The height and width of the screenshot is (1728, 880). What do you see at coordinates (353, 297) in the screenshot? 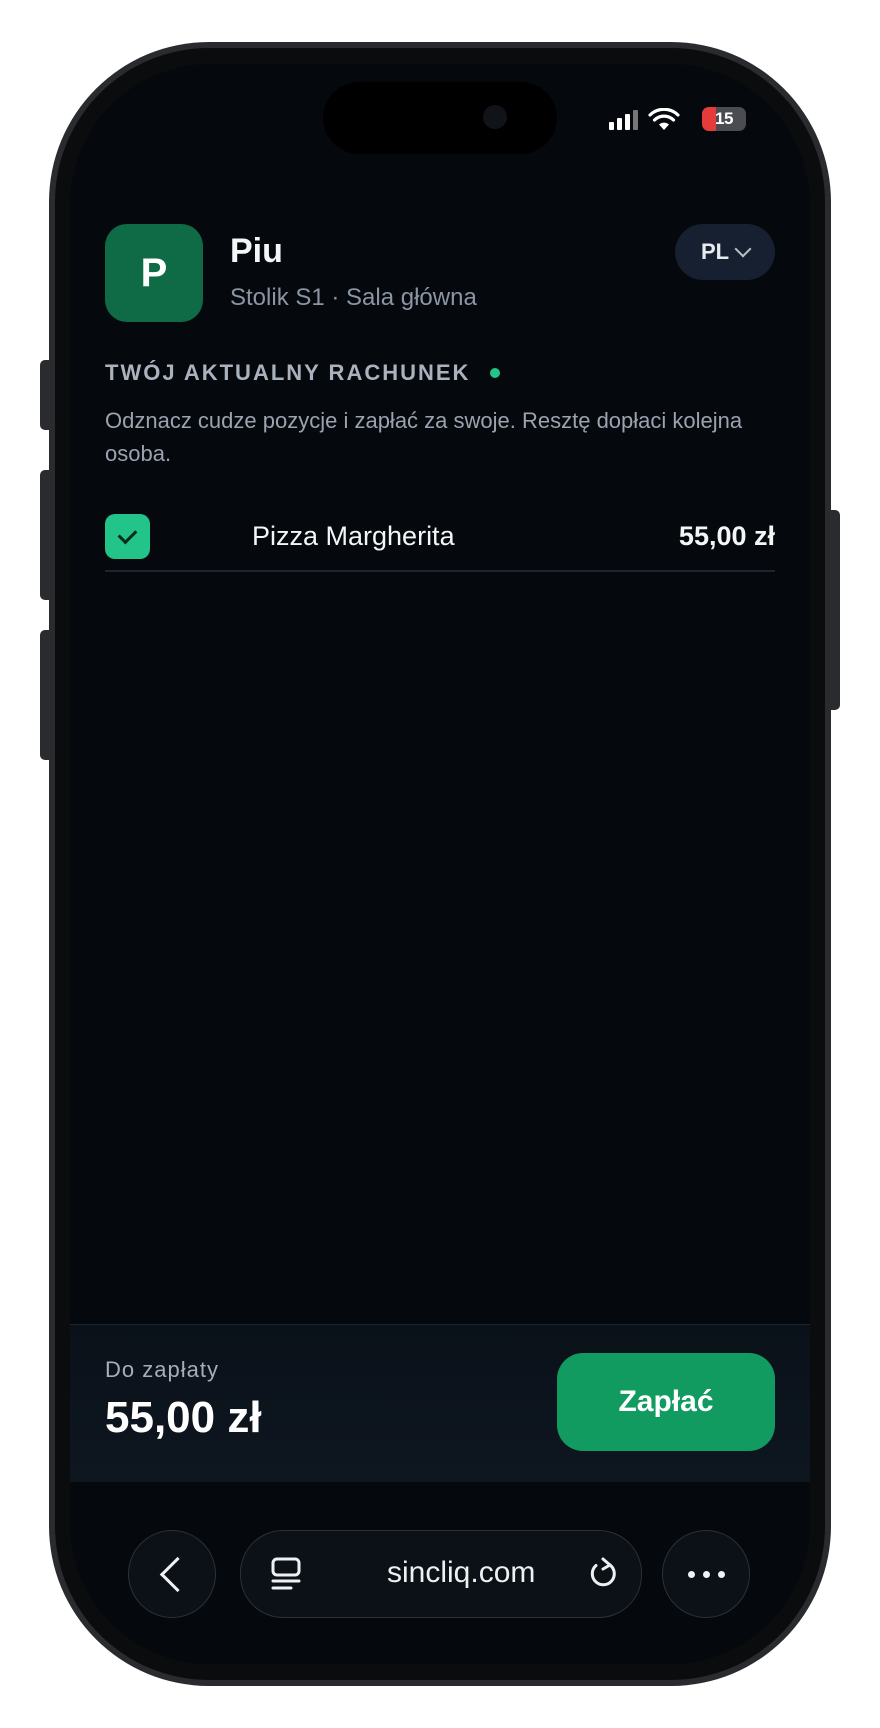
I see `table-location: Stolik S1 · Sala główna` at bounding box center [353, 297].